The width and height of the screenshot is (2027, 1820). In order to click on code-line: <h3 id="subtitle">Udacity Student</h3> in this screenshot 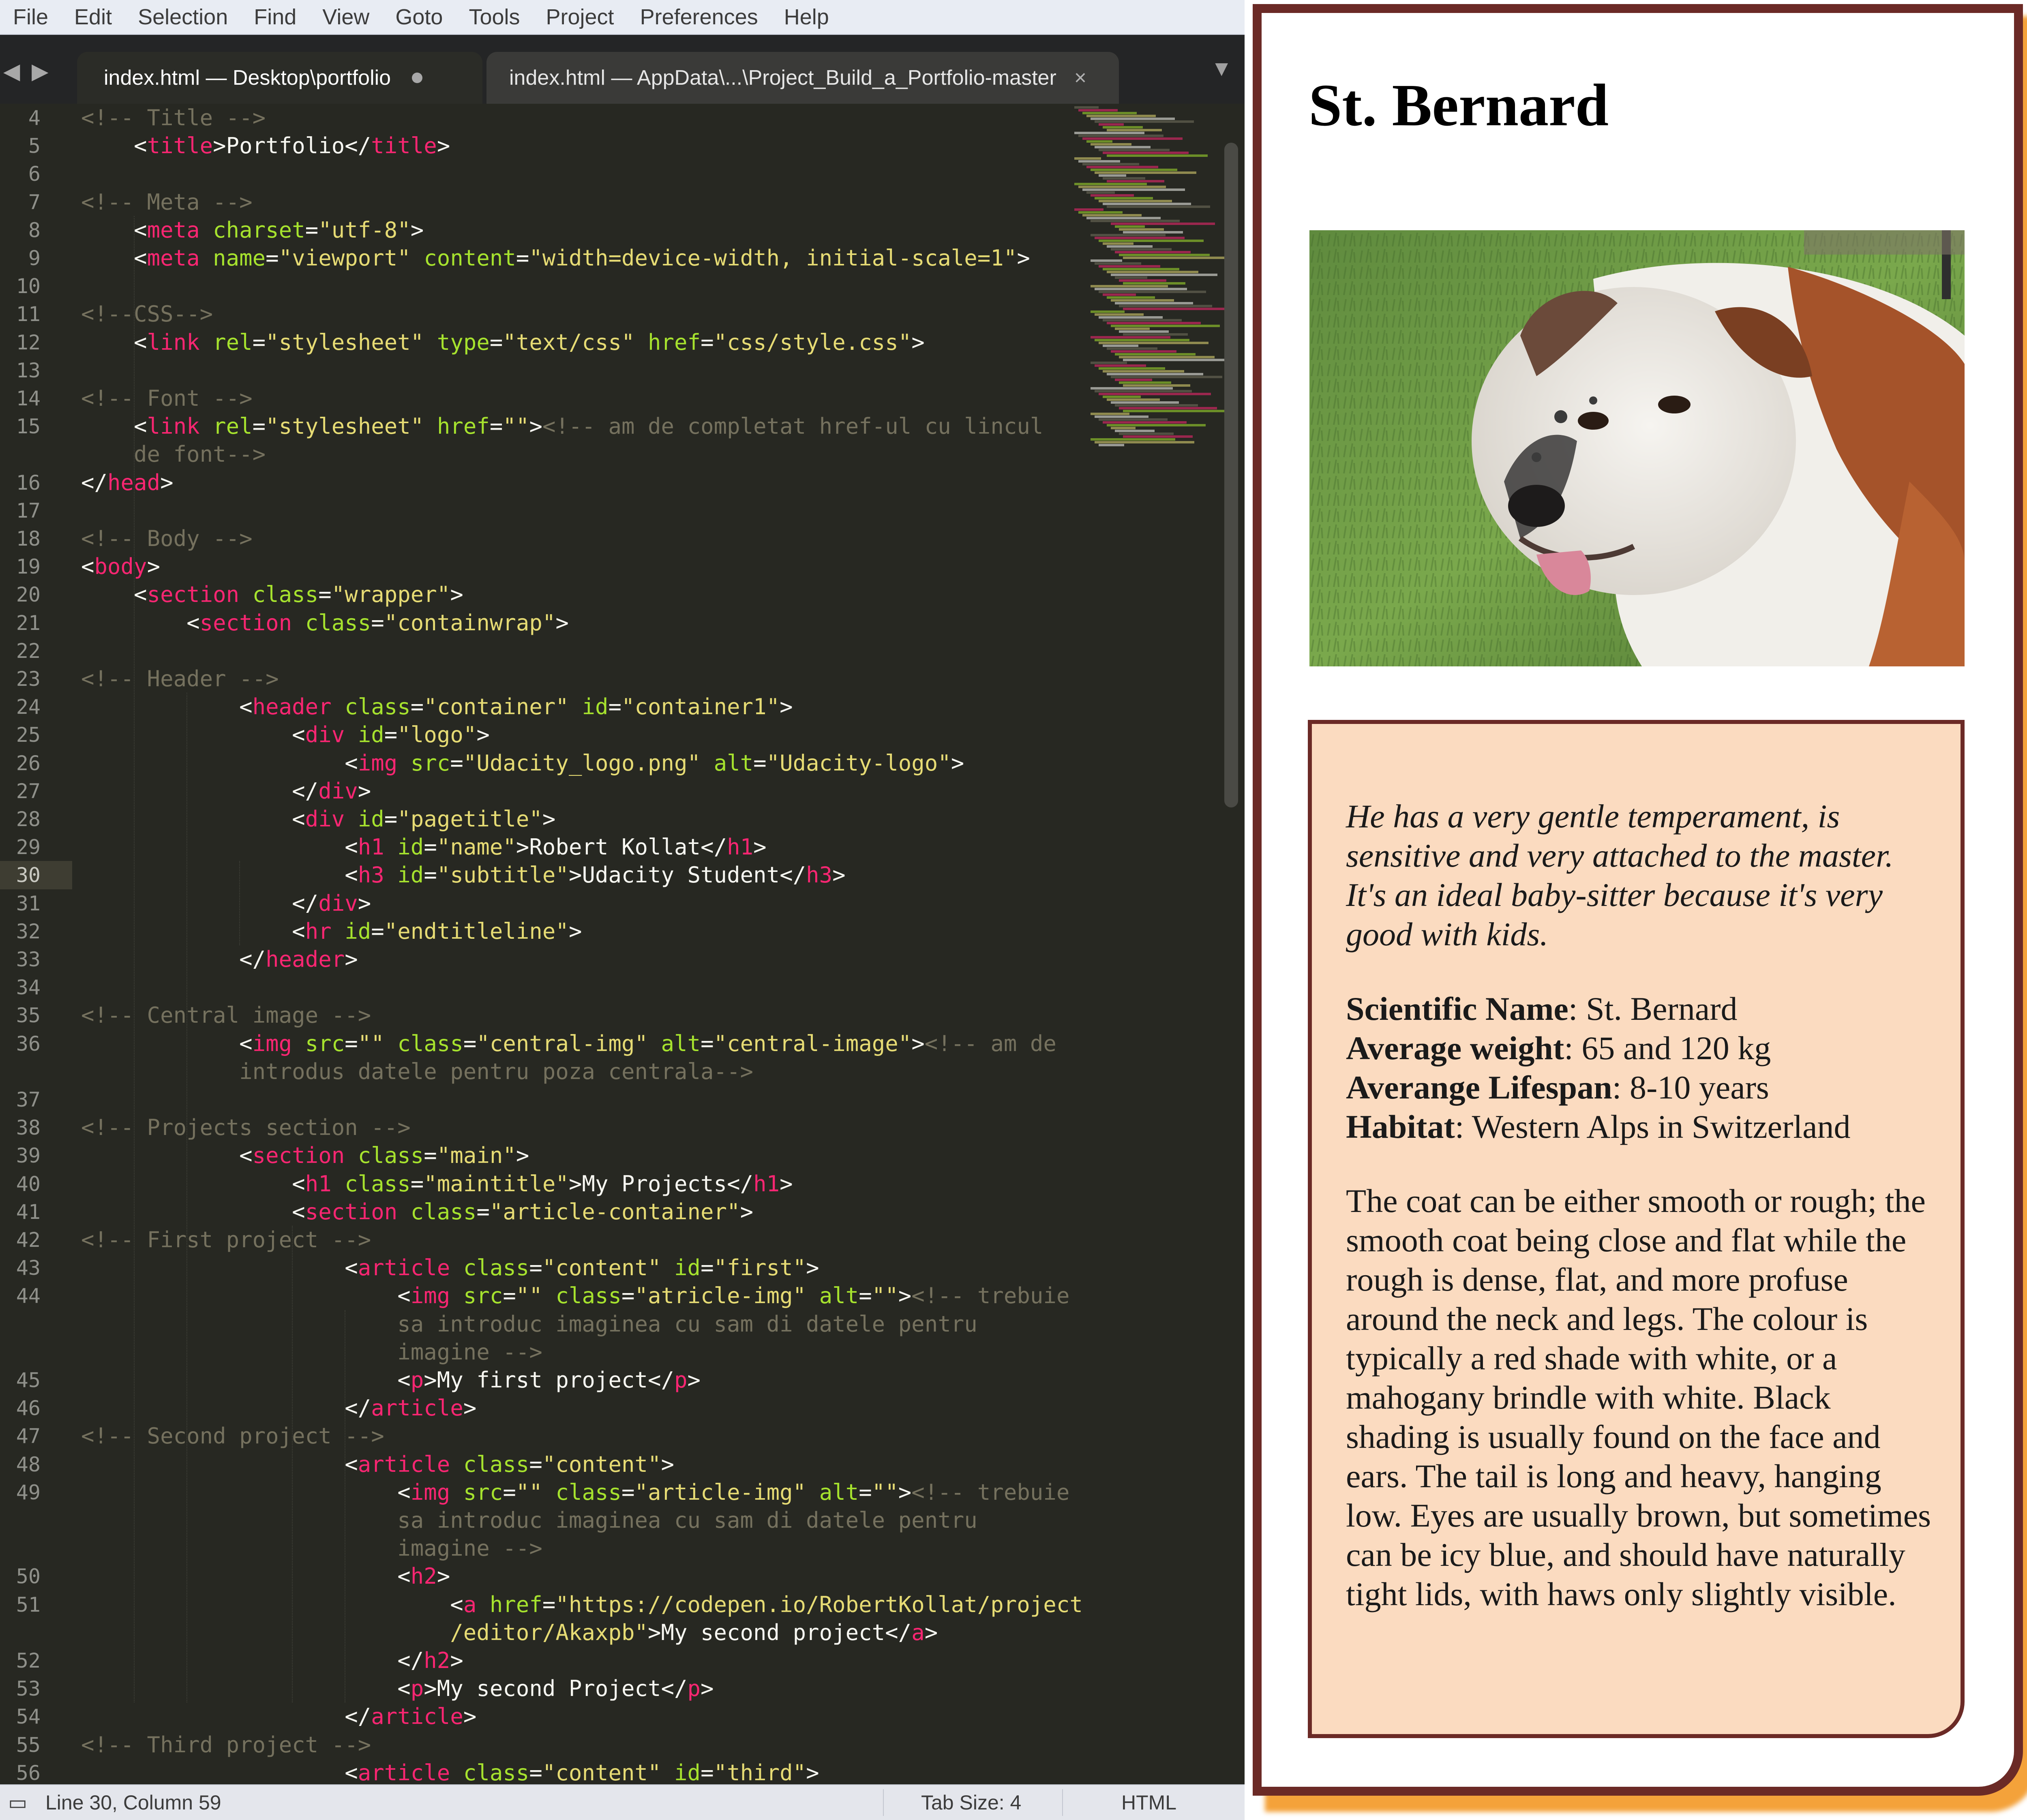, I will do `click(463, 875)`.